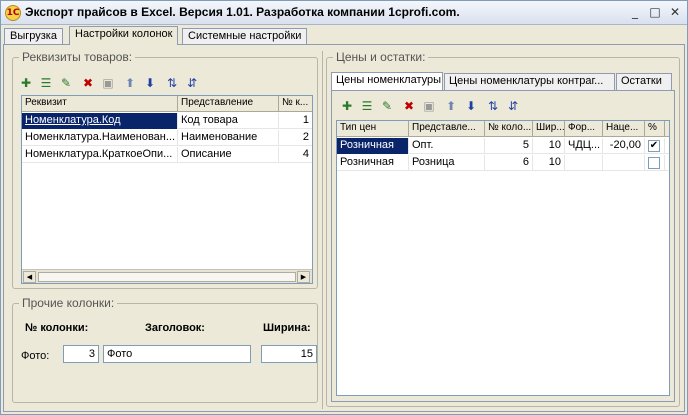 The width and height of the screenshot is (688, 415). Describe the element at coordinates (175, 328) in the screenshot. I see `header-label: Заголовок:` at that location.